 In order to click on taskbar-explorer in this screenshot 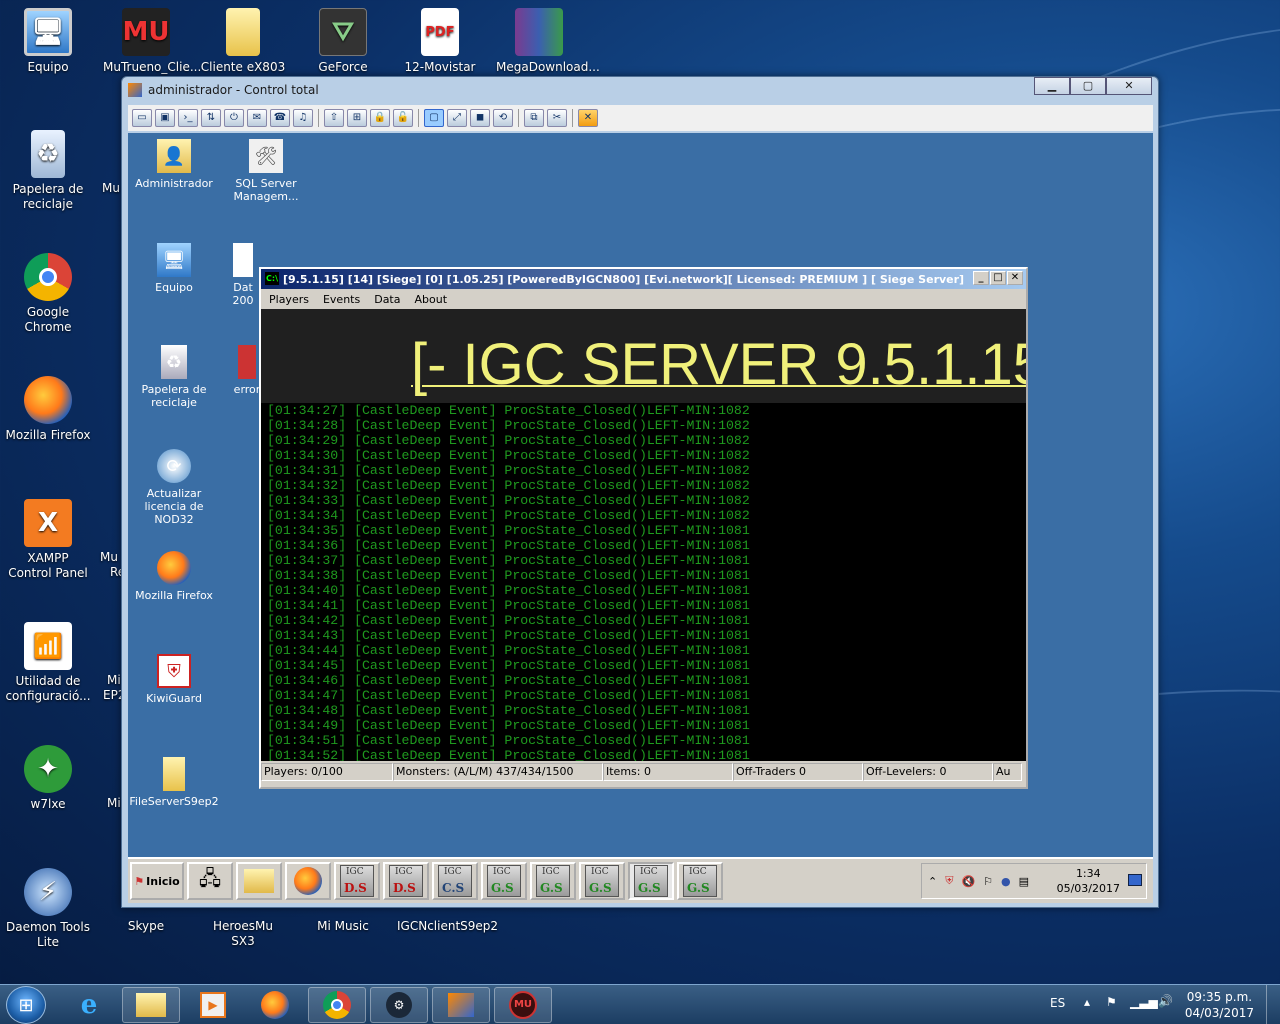, I will do `click(151, 1005)`.